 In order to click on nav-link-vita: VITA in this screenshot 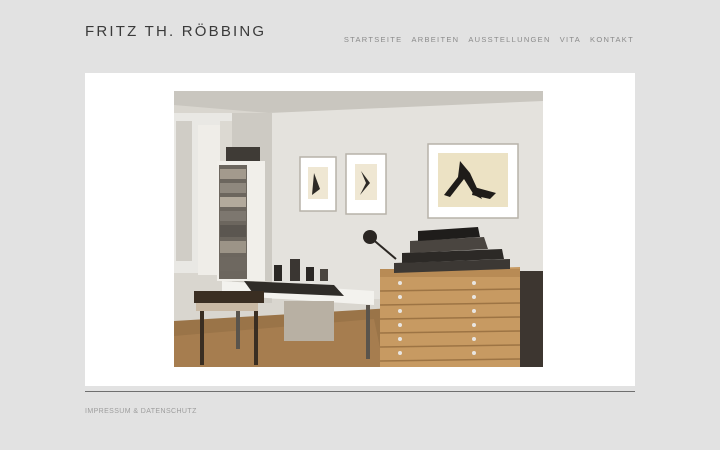, I will do `click(570, 39)`.